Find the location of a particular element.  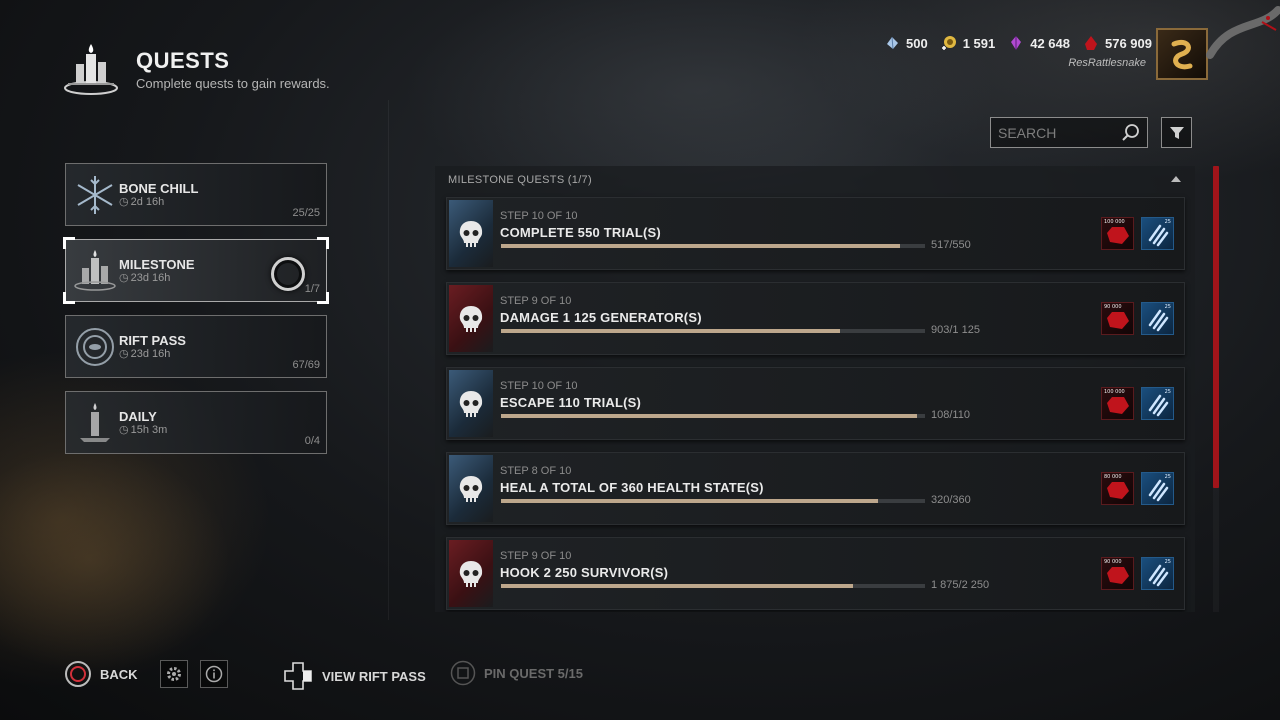

panel-heading: MILESTONE QUESTS (1/7) is located at coordinates (520, 180).